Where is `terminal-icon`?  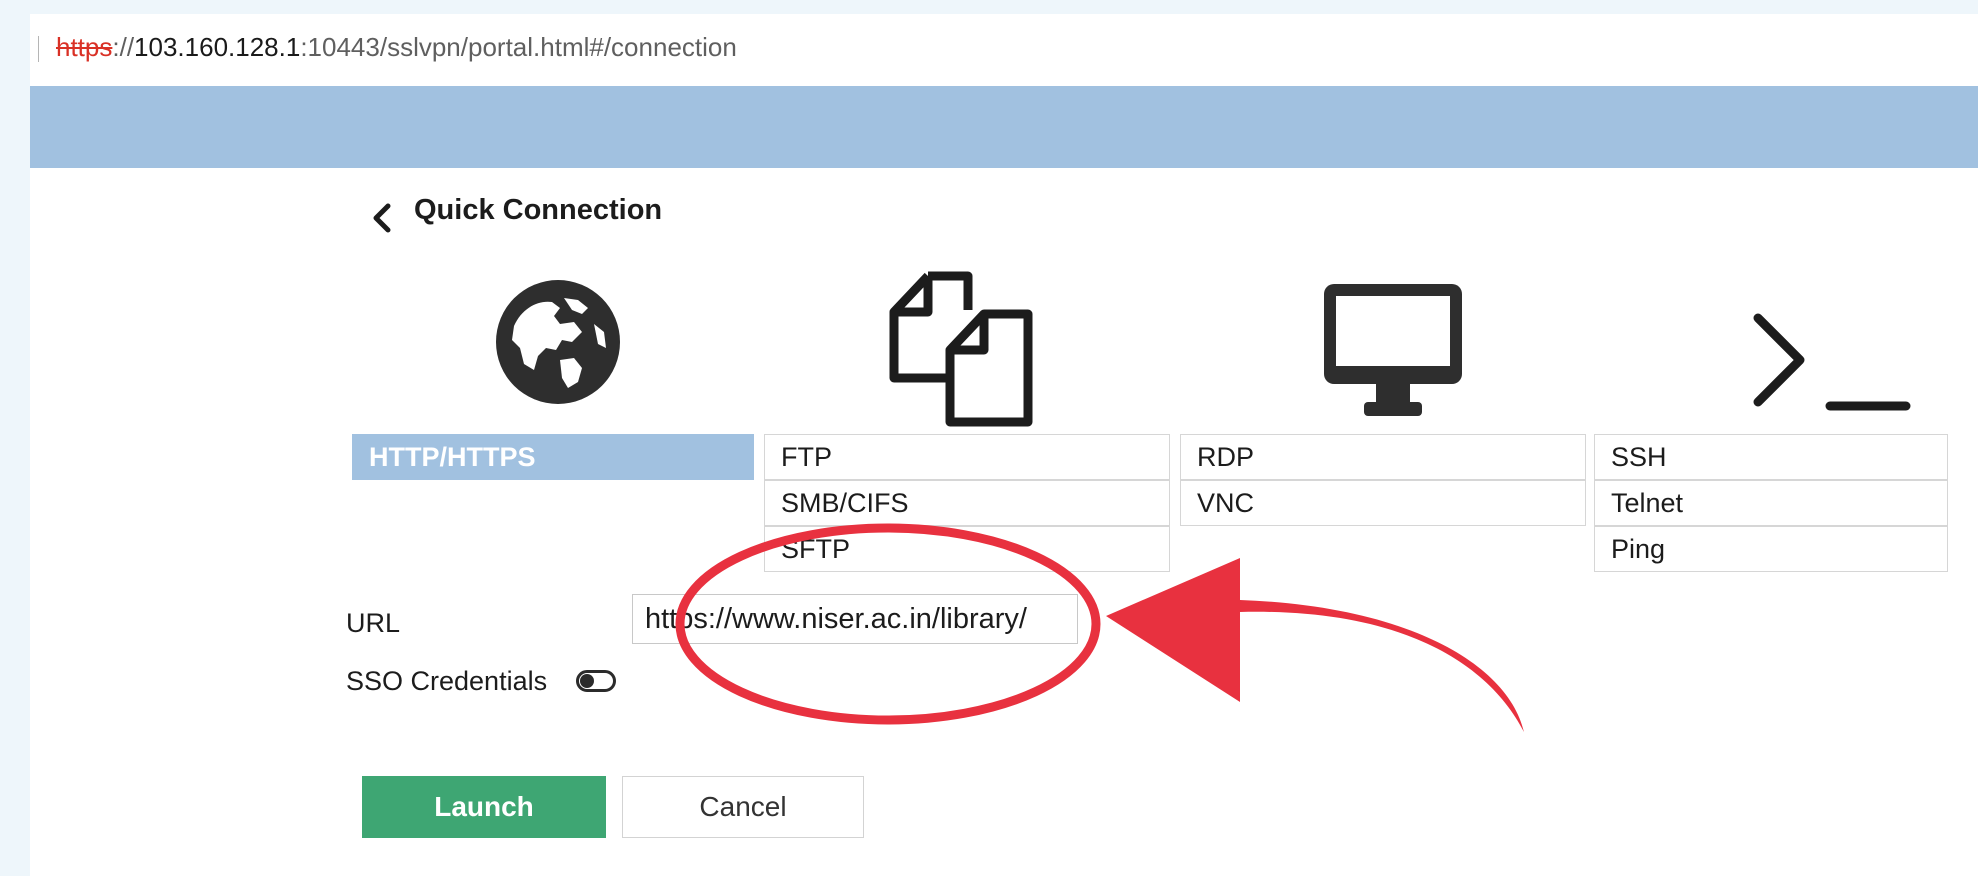 terminal-icon is located at coordinates (1832, 363).